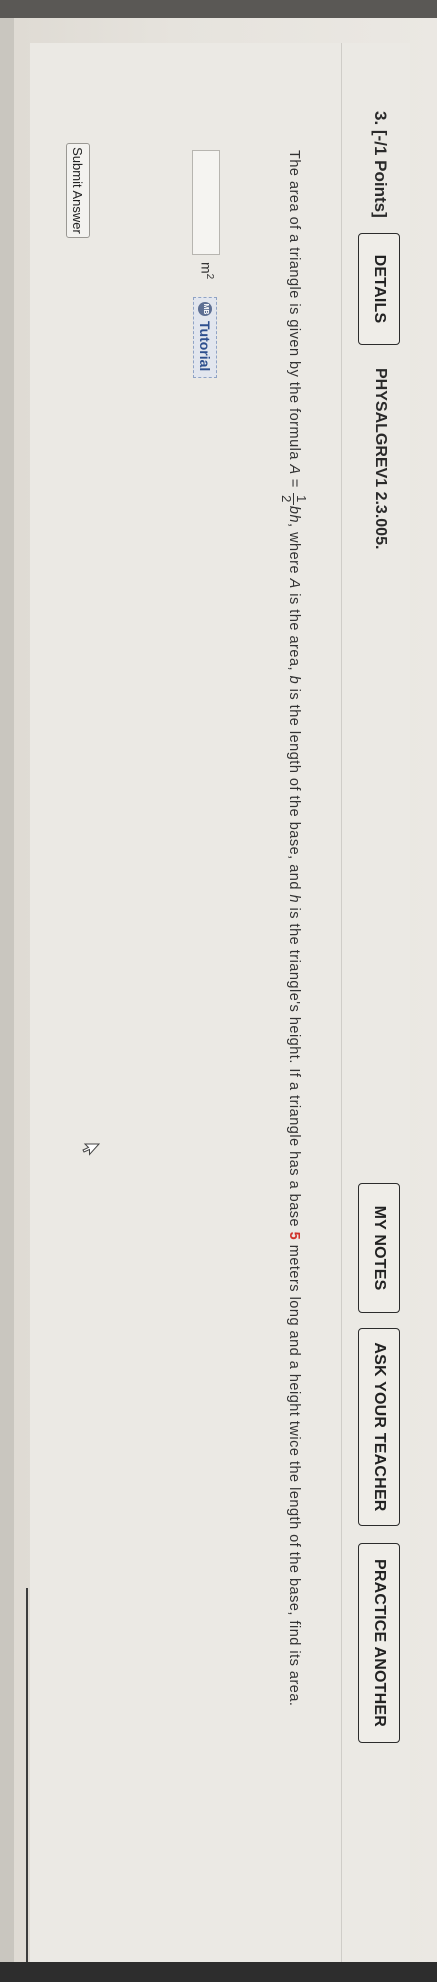 The width and height of the screenshot is (437, 1982). Describe the element at coordinates (287, 499) in the screenshot. I see `fraction-denominator: 2` at that location.